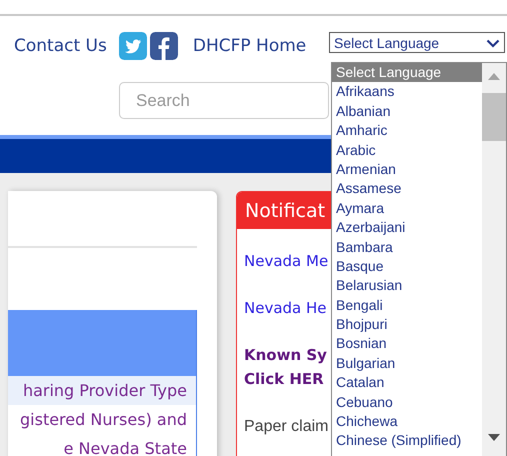 The width and height of the screenshot is (507, 456). Describe the element at coordinates (407, 247) in the screenshot. I see `language-option: Bambara` at that location.